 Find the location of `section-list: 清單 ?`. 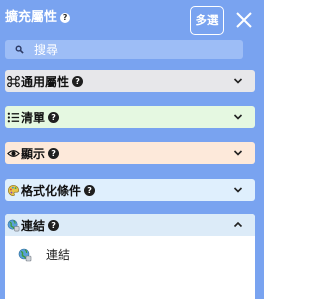

section-list: 清單 ? is located at coordinates (130, 117).